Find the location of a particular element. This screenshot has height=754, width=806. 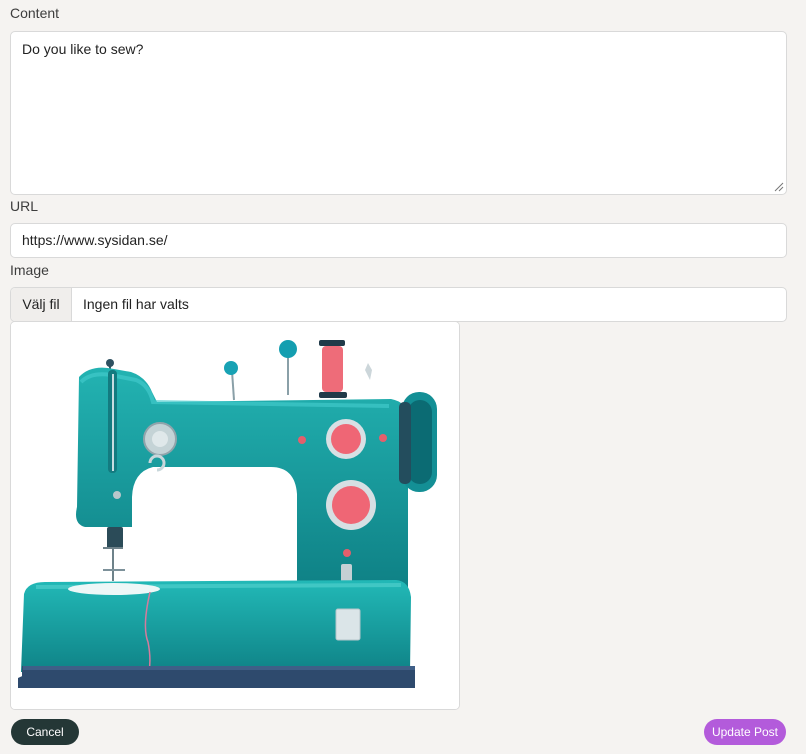

resize-handle-icon is located at coordinates (779, 187).